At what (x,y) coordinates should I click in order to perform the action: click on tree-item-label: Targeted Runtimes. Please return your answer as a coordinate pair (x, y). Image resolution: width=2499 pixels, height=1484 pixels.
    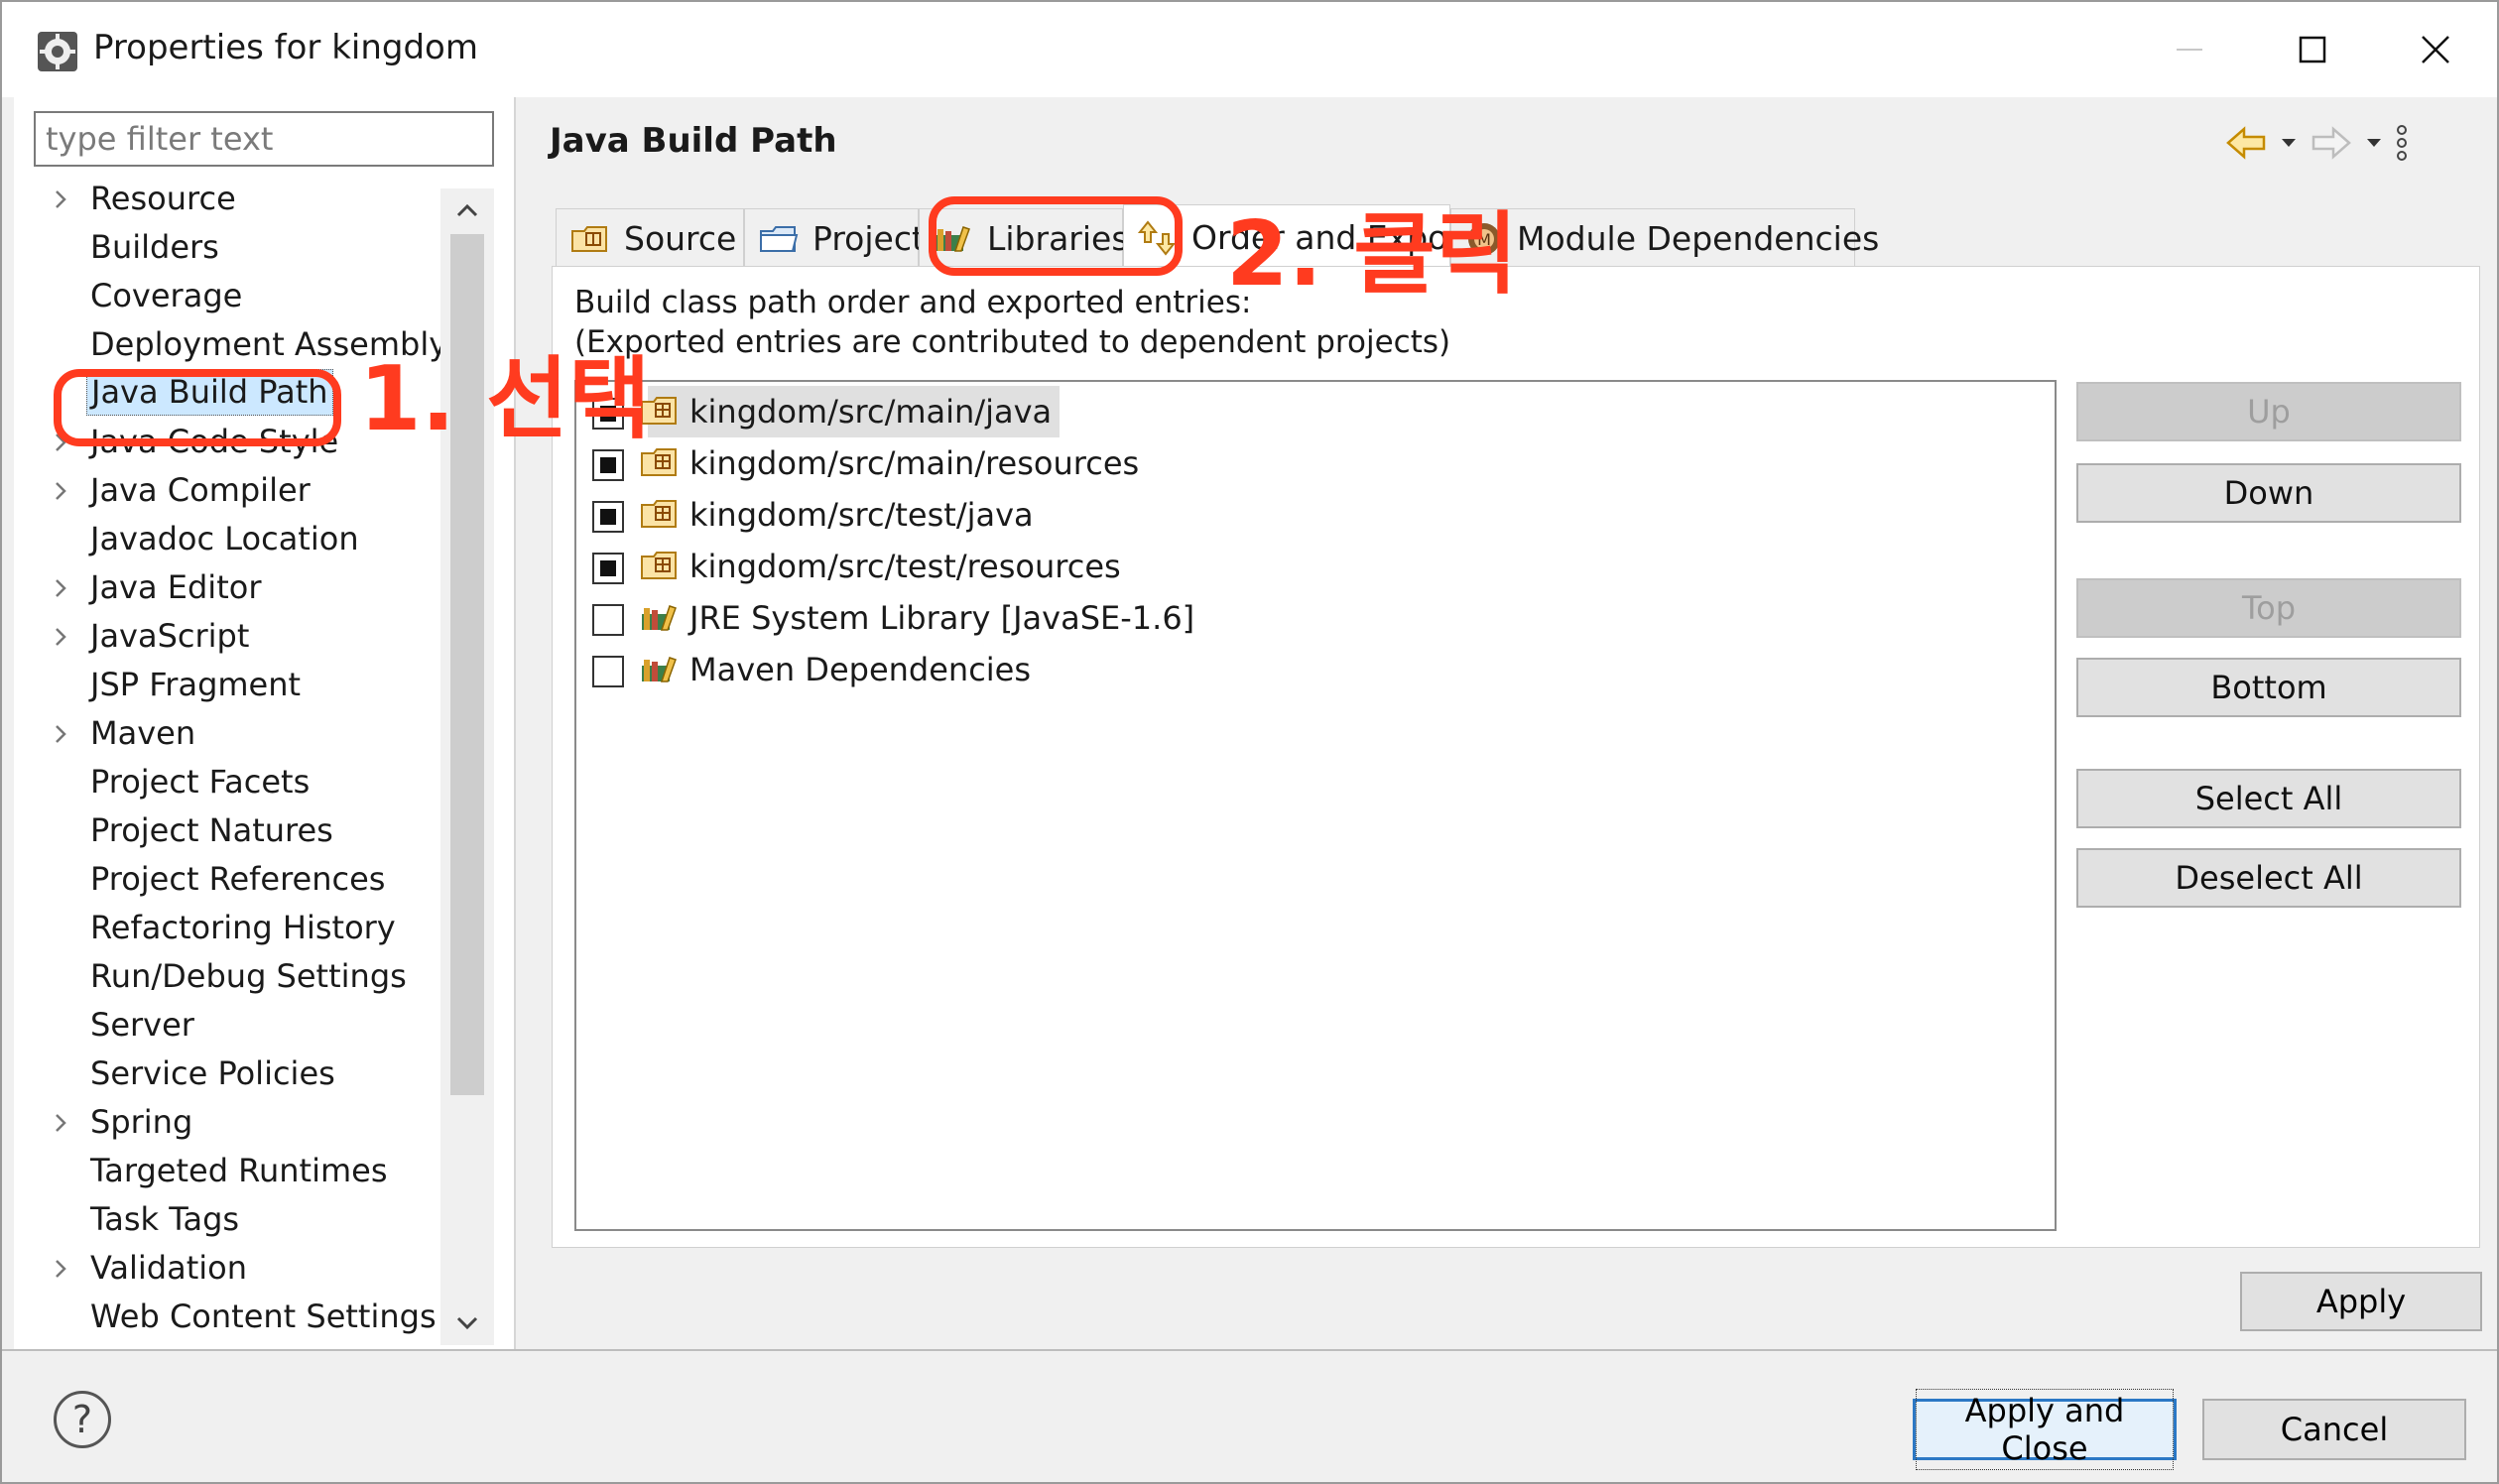
    Looking at the image, I should click on (239, 1170).